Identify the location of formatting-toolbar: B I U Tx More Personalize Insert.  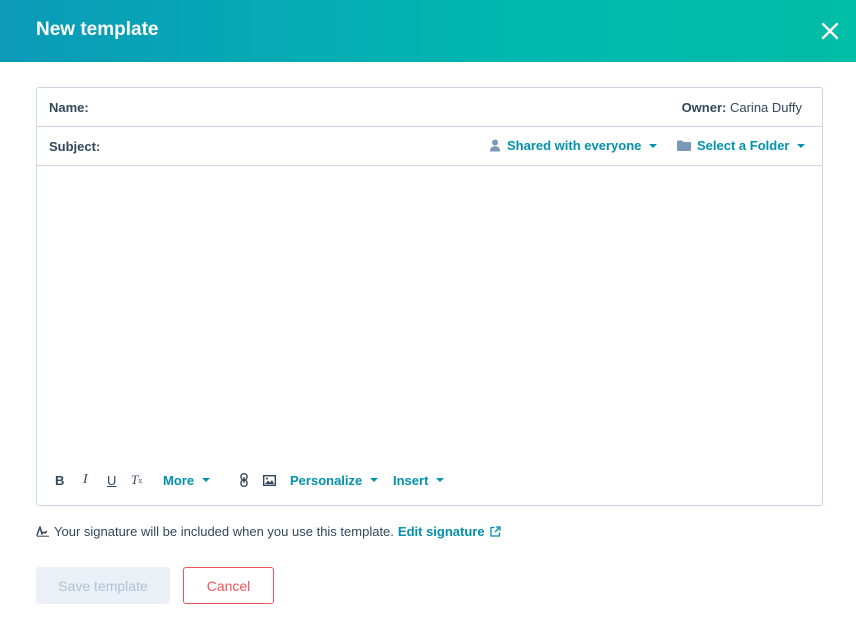
(259, 480).